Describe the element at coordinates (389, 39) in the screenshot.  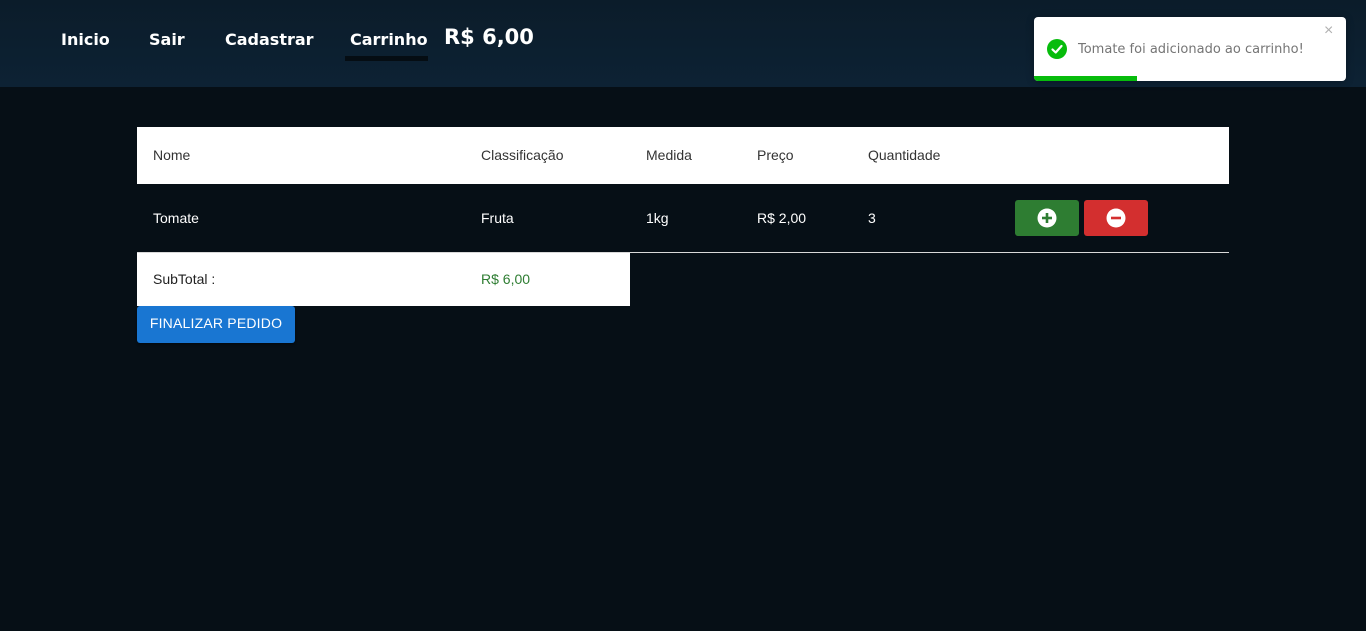
I see `nav-link-carrinho: Carrinho` at that location.